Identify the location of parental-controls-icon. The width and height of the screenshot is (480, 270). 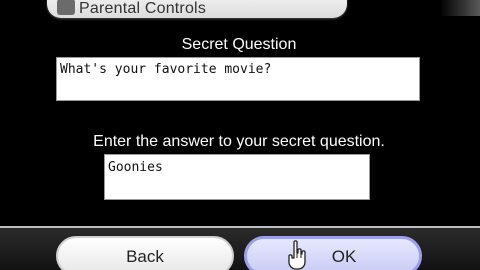
(66, 7).